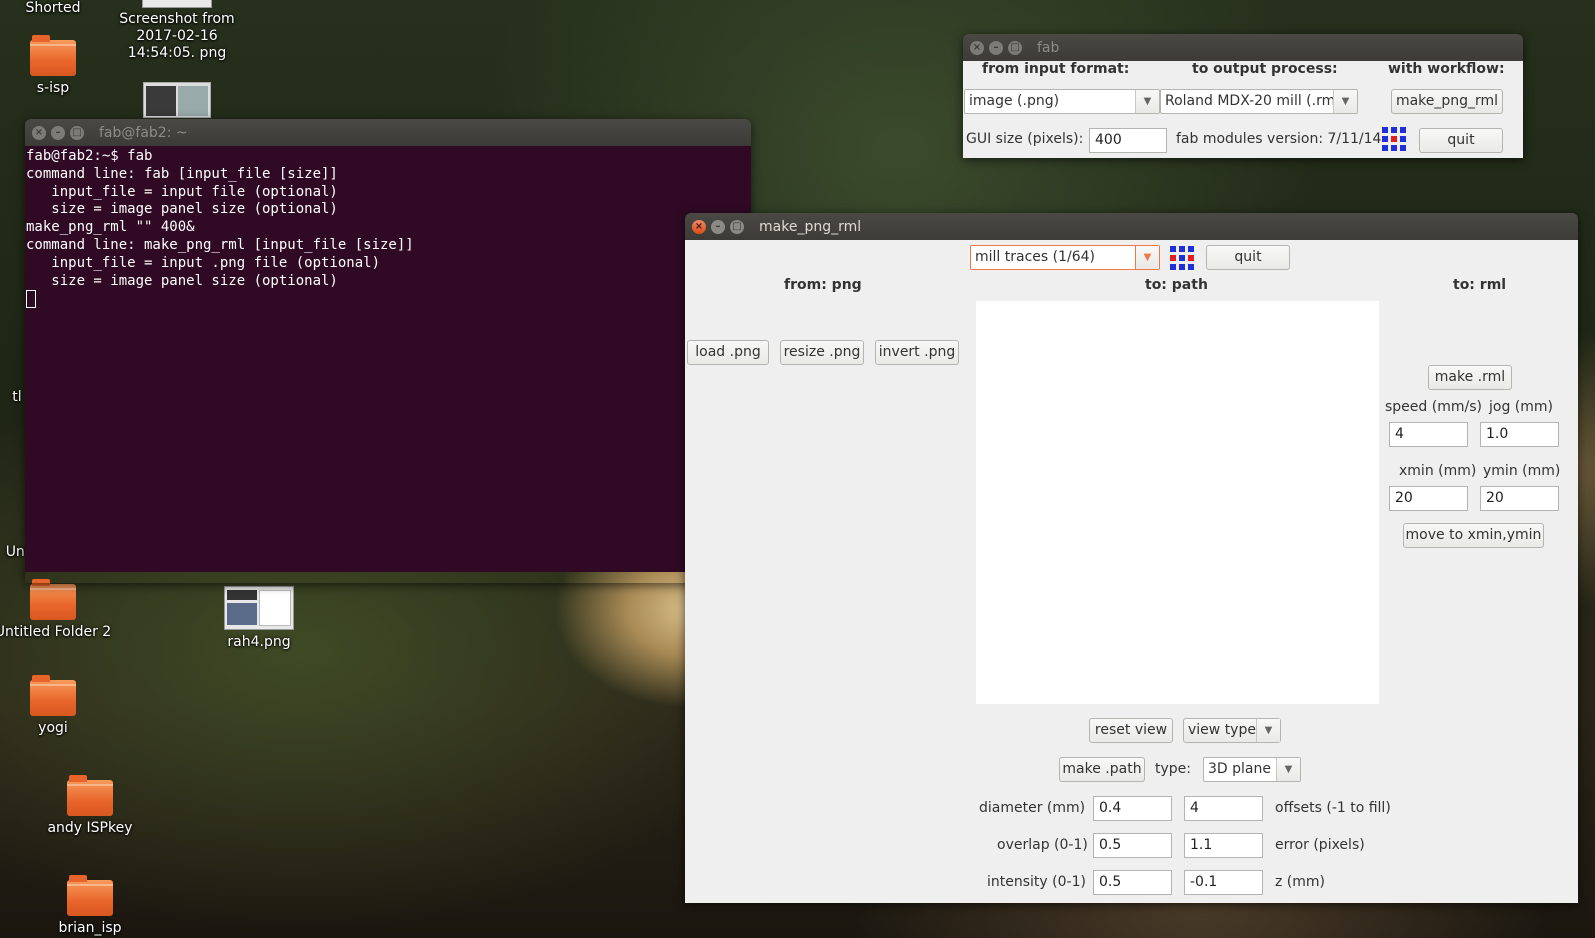 This screenshot has height=938, width=1595. What do you see at coordinates (1519, 434) in the screenshot?
I see `jog-field: 1.0` at bounding box center [1519, 434].